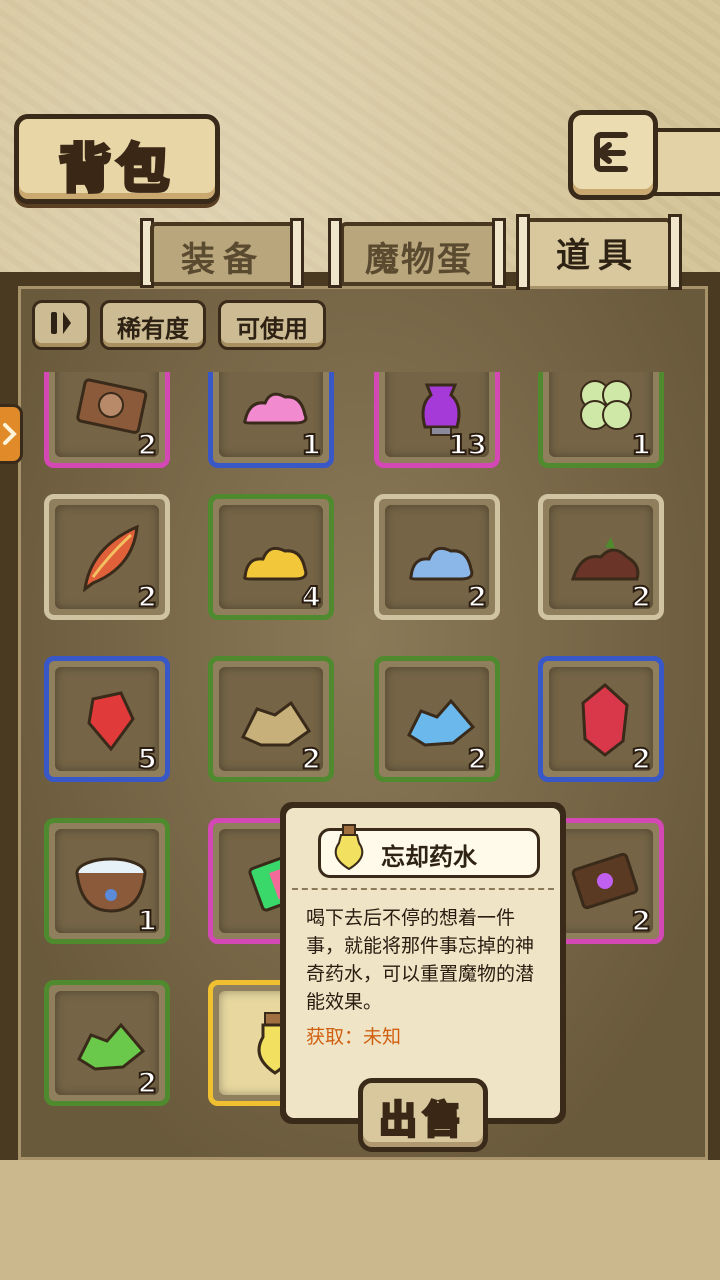 This screenshot has width=720, height=1280. What do you see at coordinates (360, 1220) in the screenshot?
I see `bottom-strip` at bounding box center [360, 1220].